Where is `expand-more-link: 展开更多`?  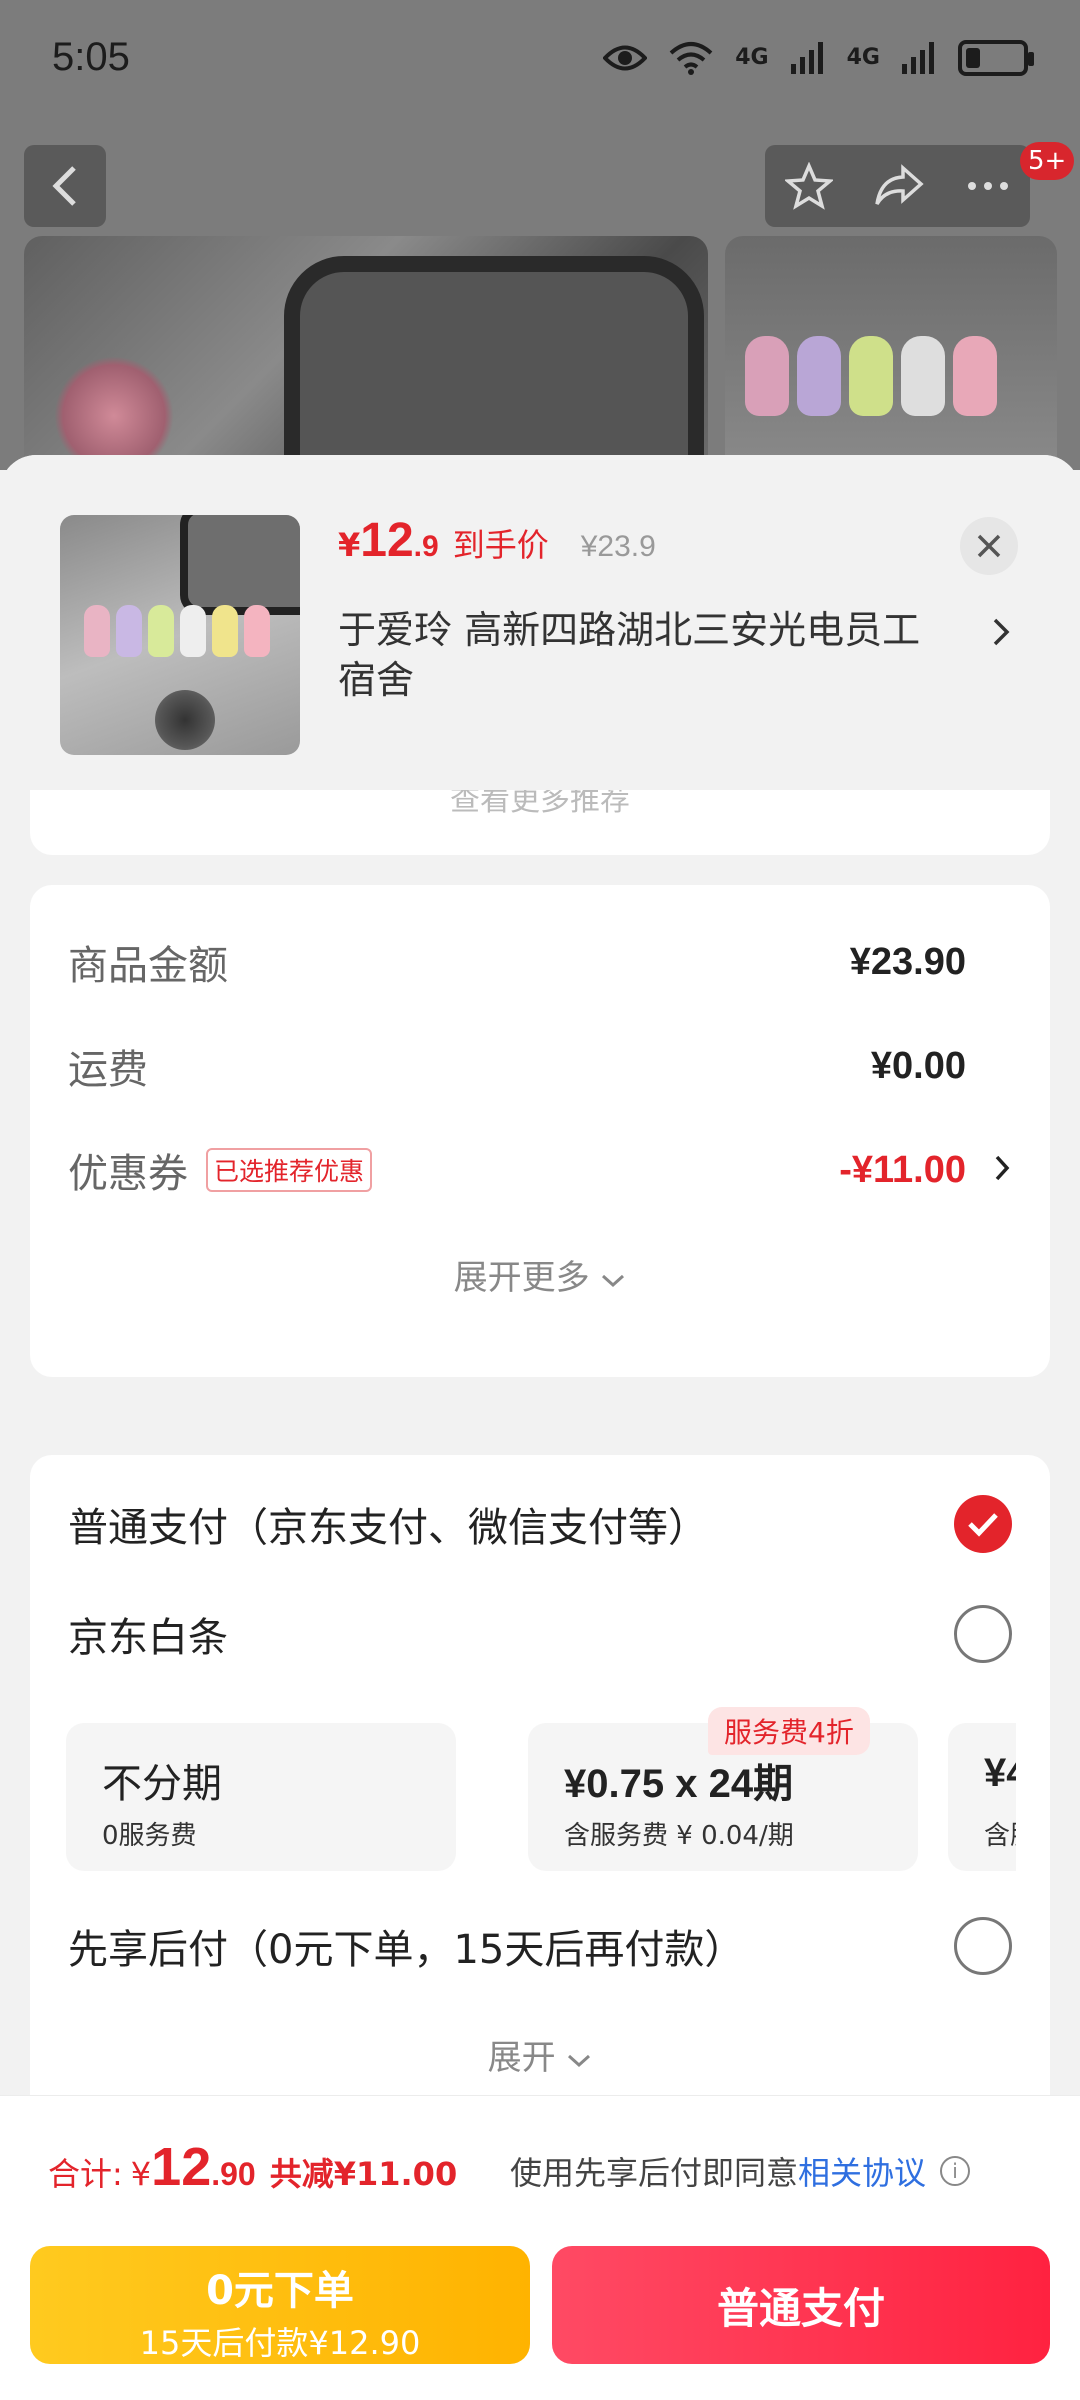
expand-more-link: 展开更多 is located at coordinates (540, 1274).